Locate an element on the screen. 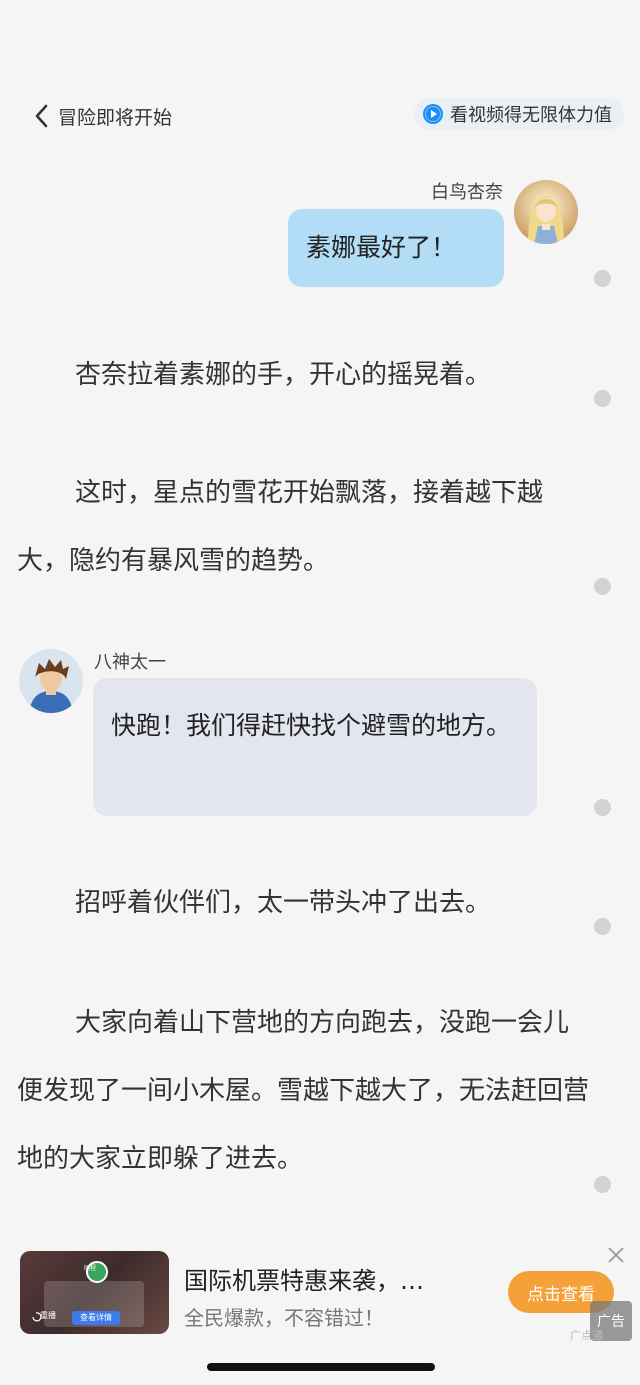  story-paragraph: 招呼着伙伴们，太一带头冲了出去。 is located at coordinates (283, 903).